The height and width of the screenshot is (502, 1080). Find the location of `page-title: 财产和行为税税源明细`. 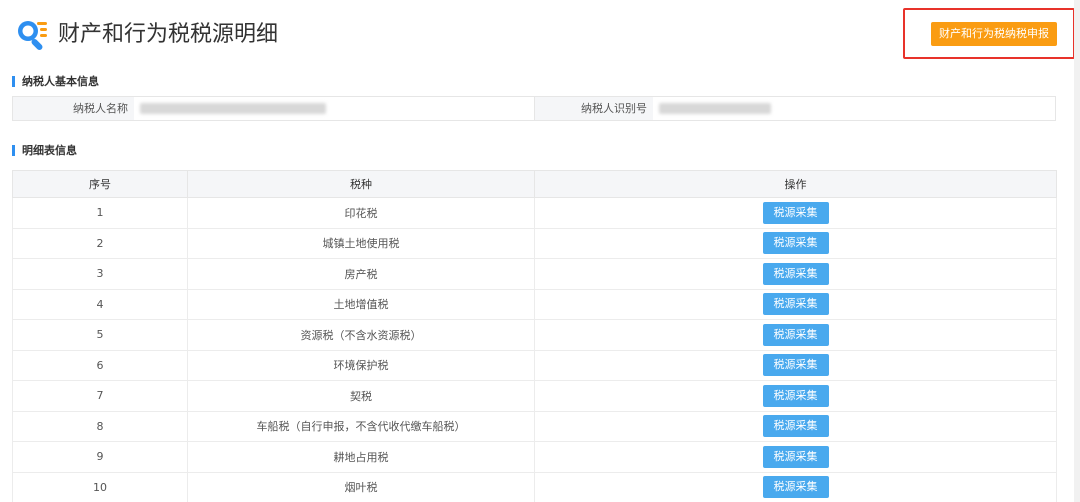

page-title: 财产和行为税税源明细 is located at coordinates (168, 34).